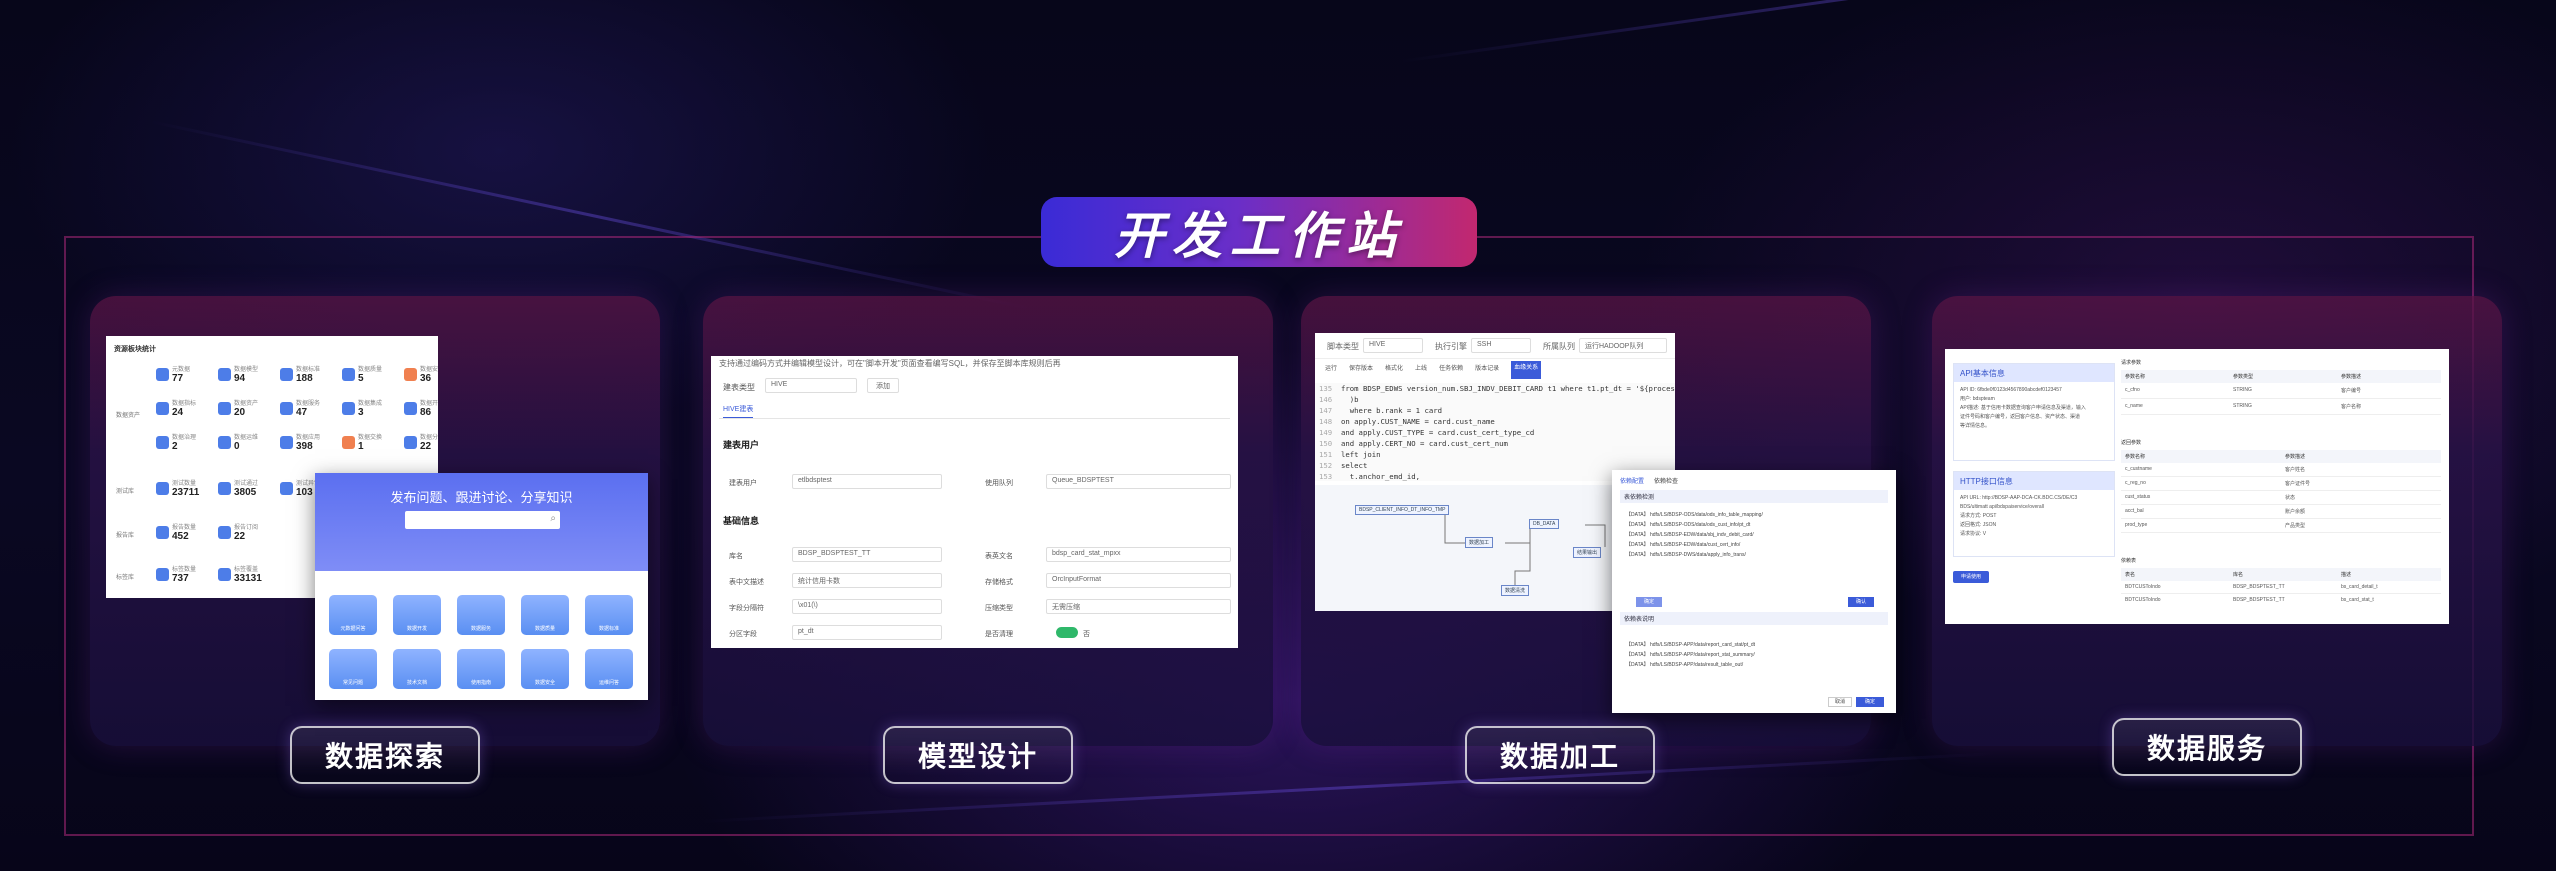 The width and height of the screenshot is (2556, 871). I want to click on tile: 技术文档, so click(417, 669).